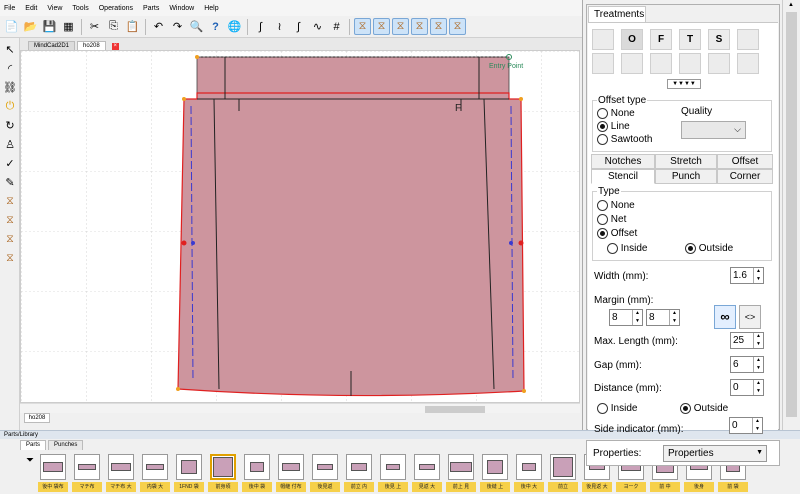  I want to click on side-indicator-input: 0 ▲ ▼, so click(746, 425).